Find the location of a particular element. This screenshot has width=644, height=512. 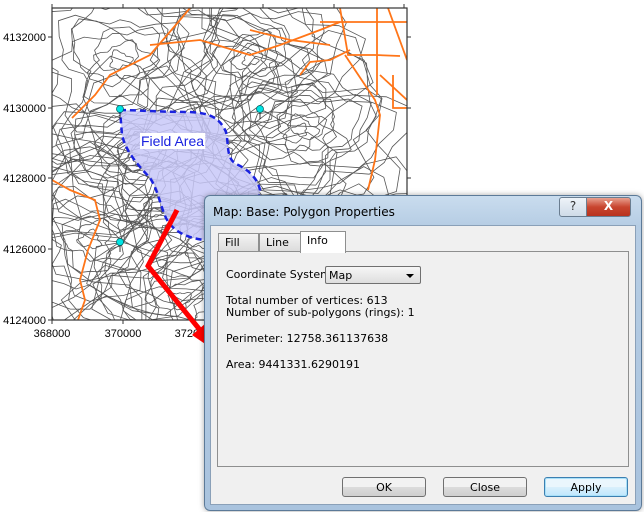

tab-fill: Fill is located at coordinates (238, 242).